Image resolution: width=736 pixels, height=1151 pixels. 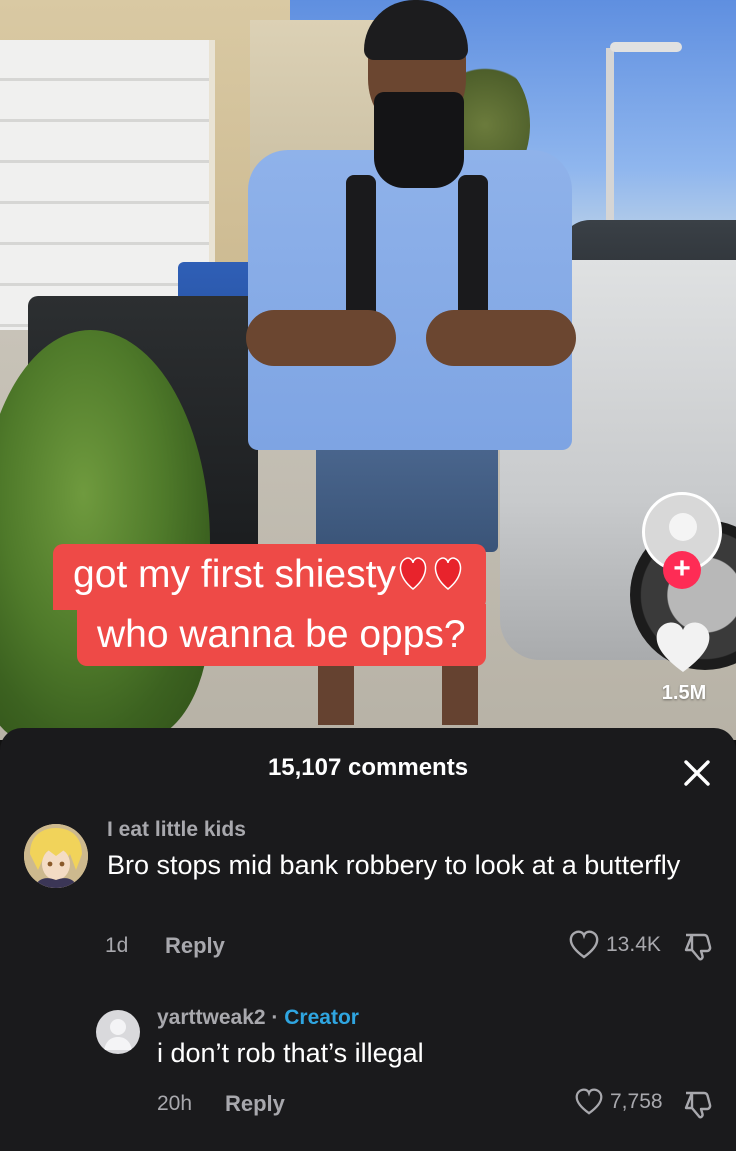 I want to click on default-avatar-icon, so click(x=118, y=1034).